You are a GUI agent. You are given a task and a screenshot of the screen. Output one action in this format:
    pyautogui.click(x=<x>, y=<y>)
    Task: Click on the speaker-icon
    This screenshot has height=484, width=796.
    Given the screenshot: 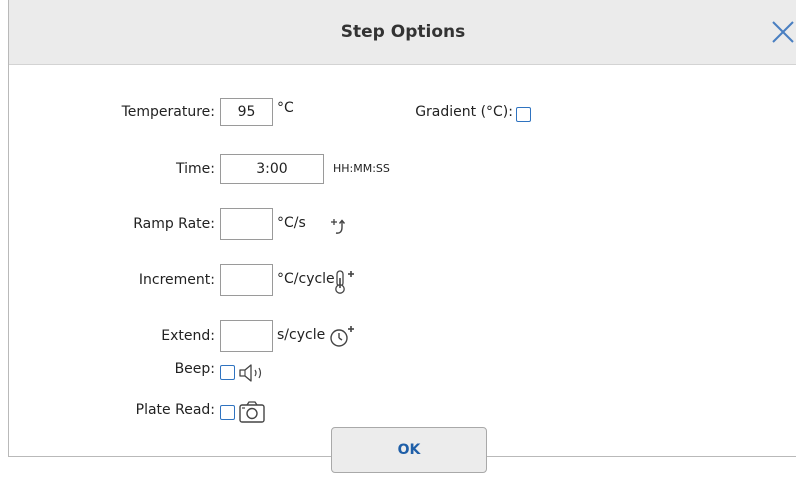 What is the action you would take?
    pyautogui.click(x=250, y=373)
    